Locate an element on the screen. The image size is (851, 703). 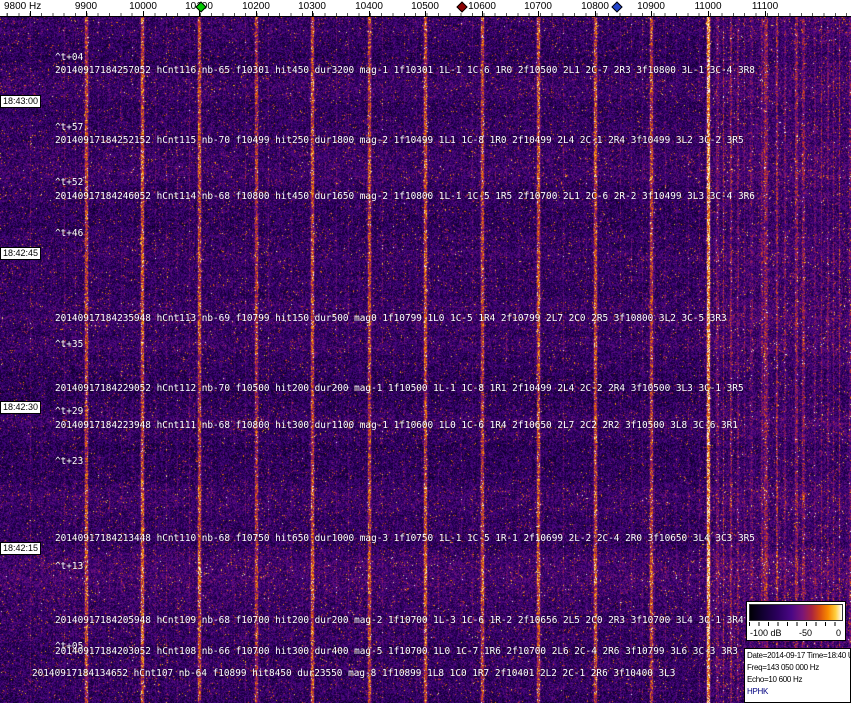
legend-label-max: 0 is located at coordinates (838, 633).